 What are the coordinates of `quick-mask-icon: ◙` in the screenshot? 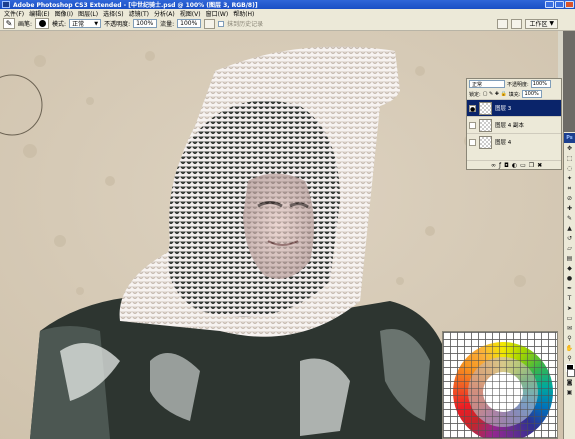 It's located at (570, 382).